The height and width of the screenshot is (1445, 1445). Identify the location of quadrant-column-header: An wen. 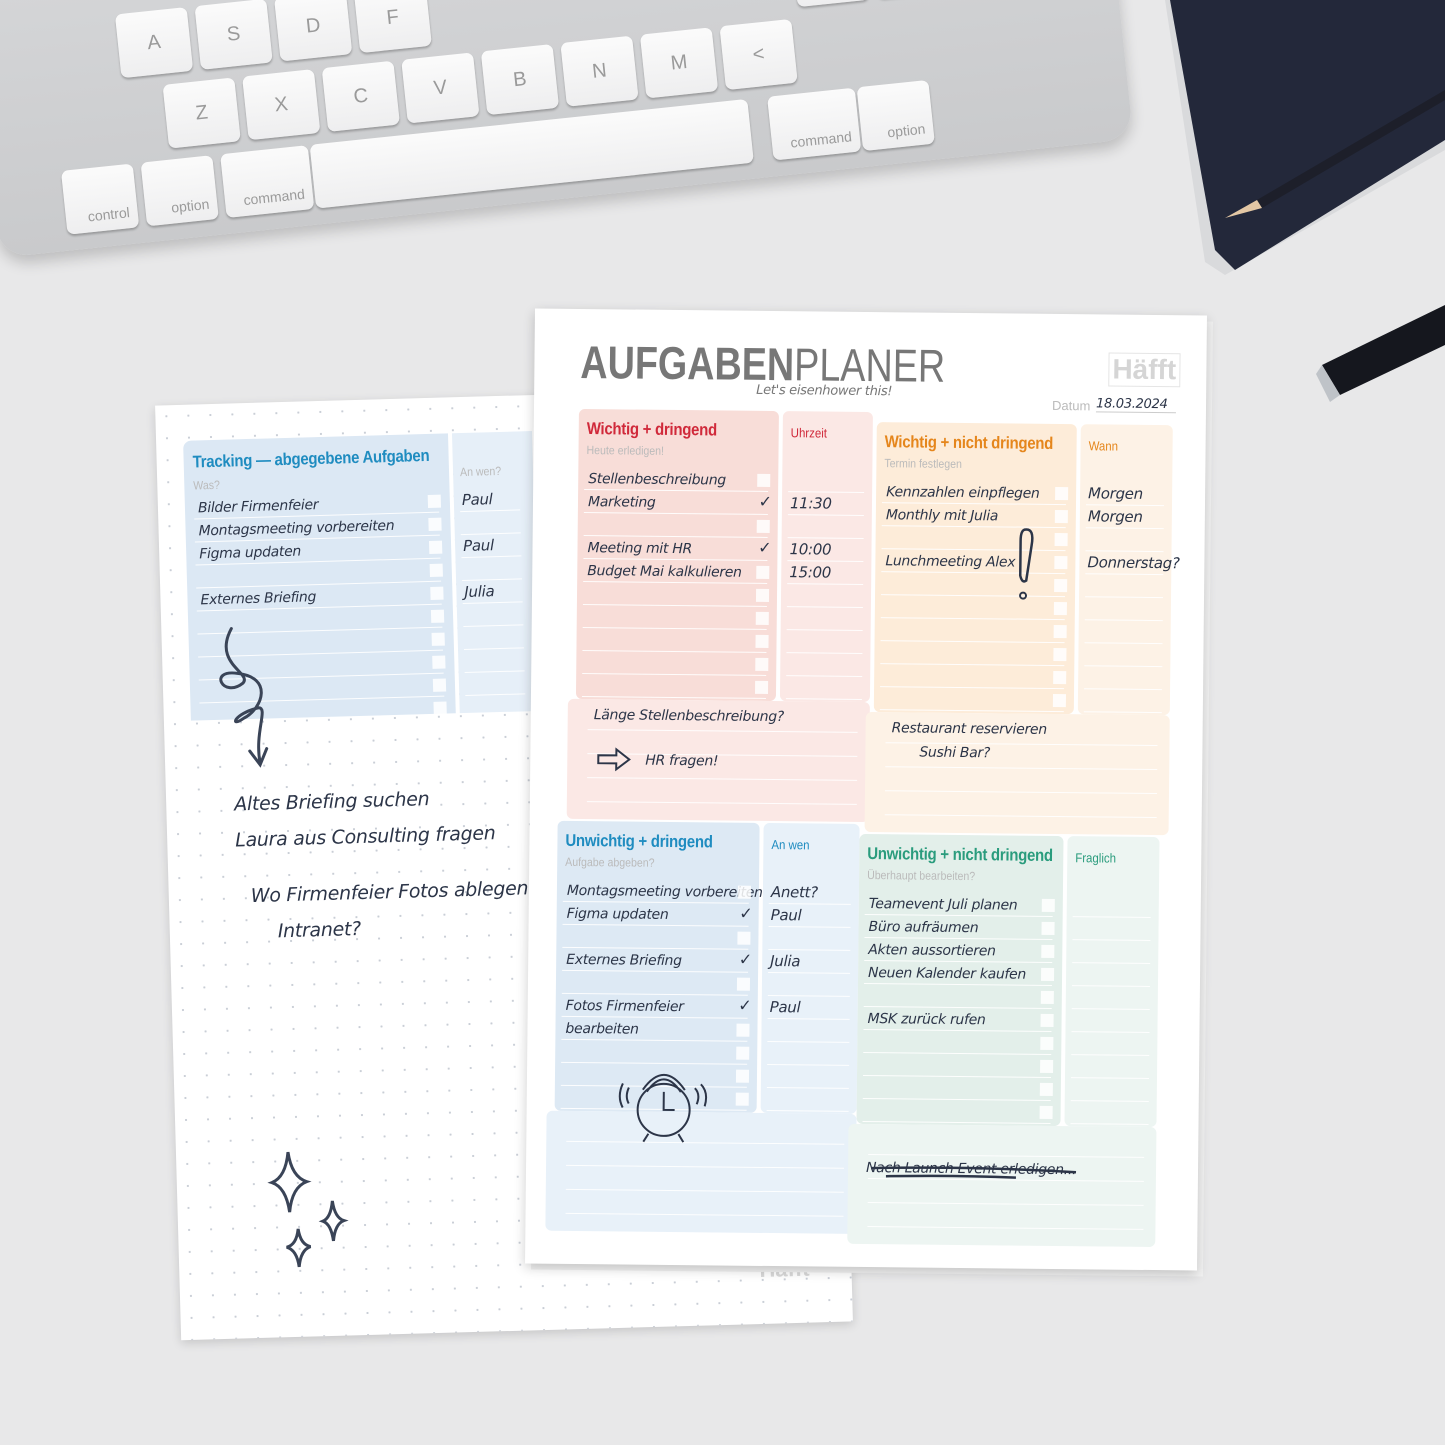
(790, 845).